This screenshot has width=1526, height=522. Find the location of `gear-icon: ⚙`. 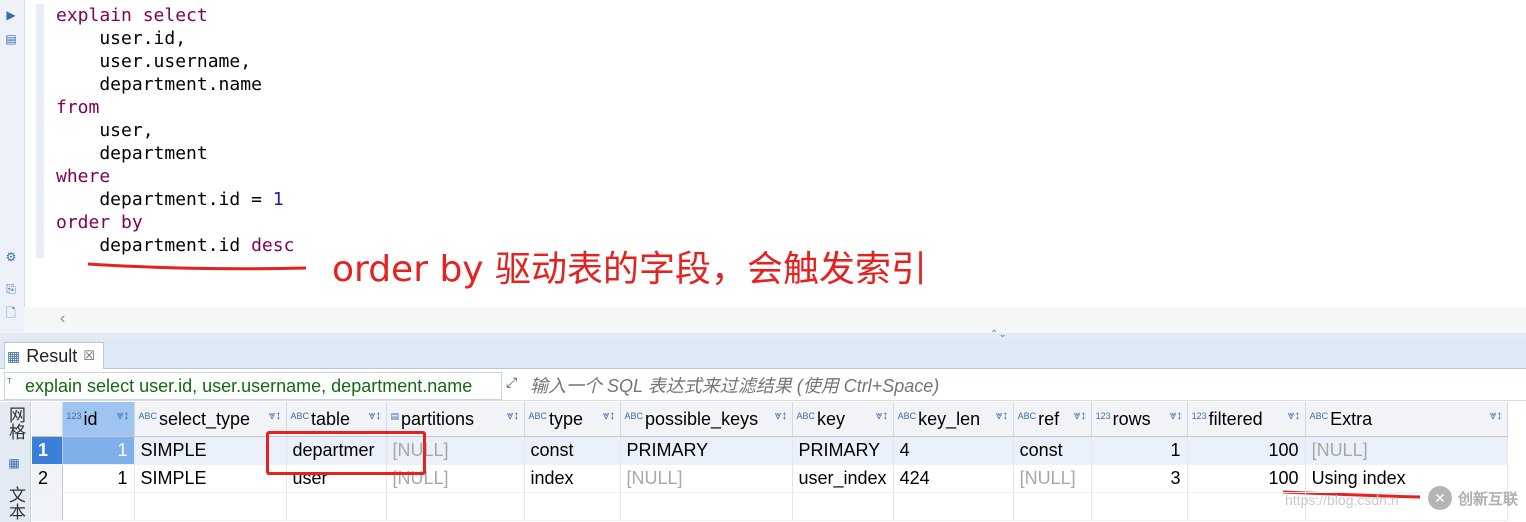

gear-icon: ⚙ is located at coordinates (11, 257).